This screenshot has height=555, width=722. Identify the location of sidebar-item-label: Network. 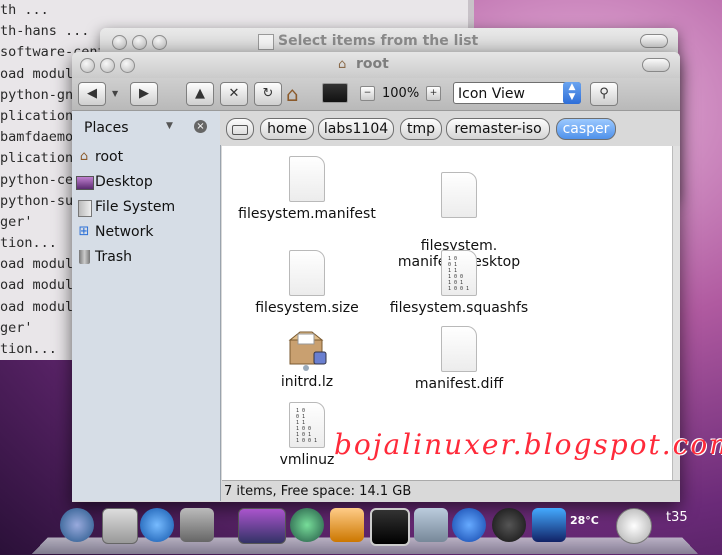
(124, 232).